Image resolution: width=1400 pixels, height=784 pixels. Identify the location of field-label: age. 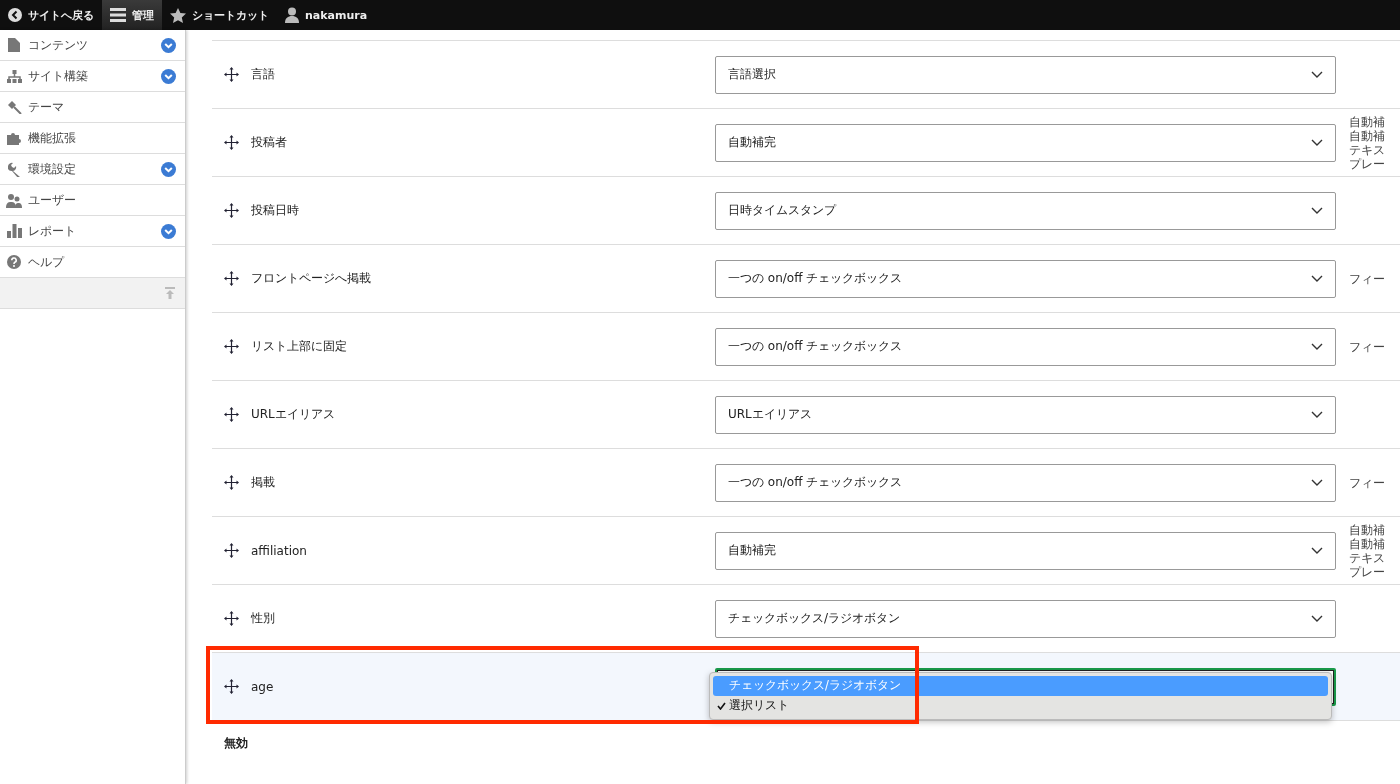
(262, 686).